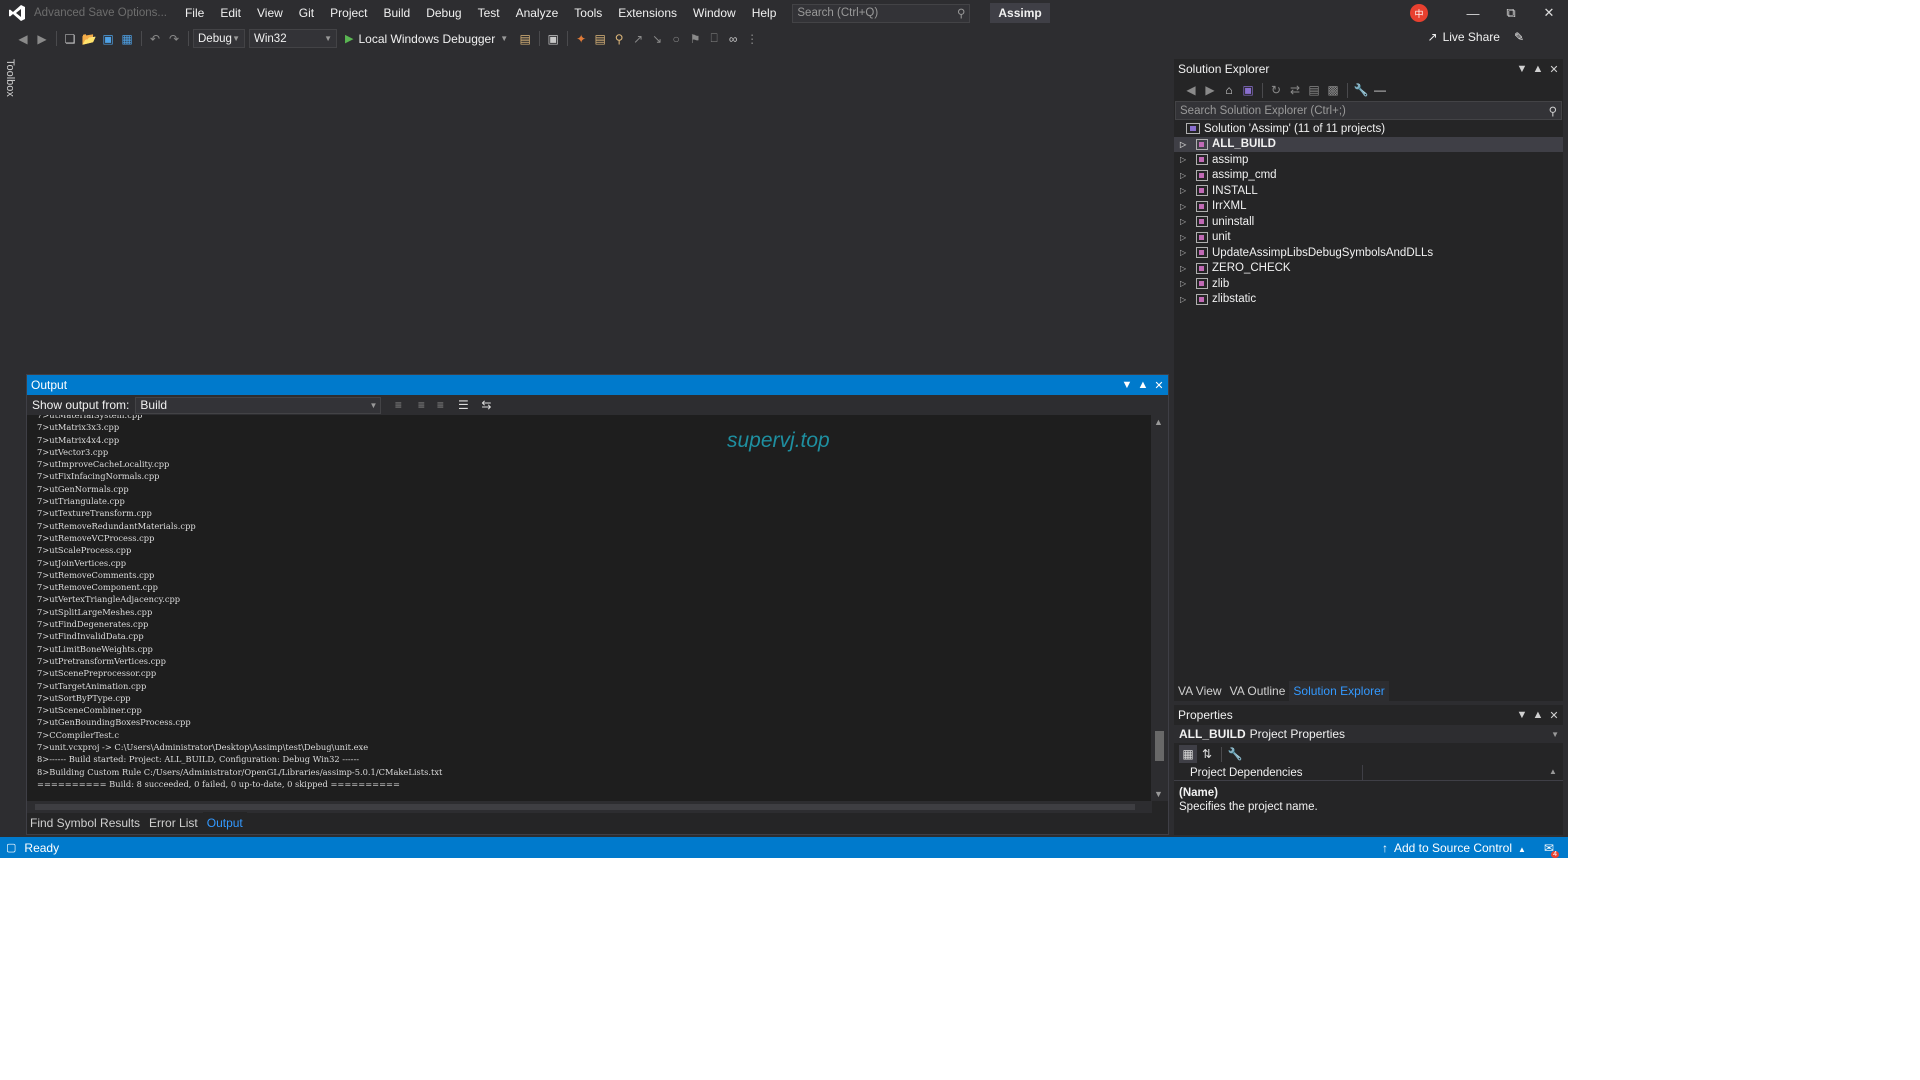 The width and height of the screenshot is (1920, 1080). I want to click on next-message-icon: ≡, so click(440, 405).